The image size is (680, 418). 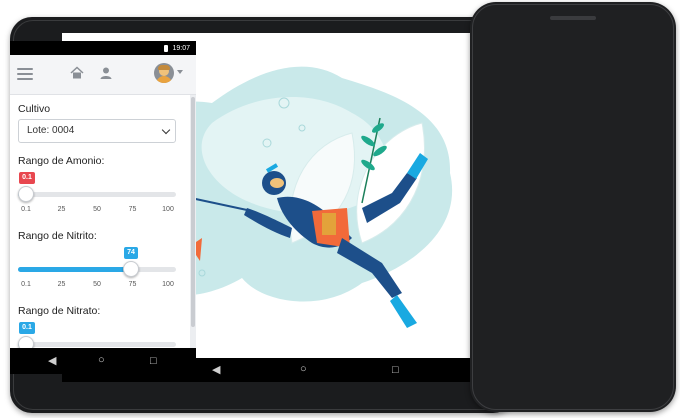 I want to click on nitrato-track, so click(x=97, y=344).